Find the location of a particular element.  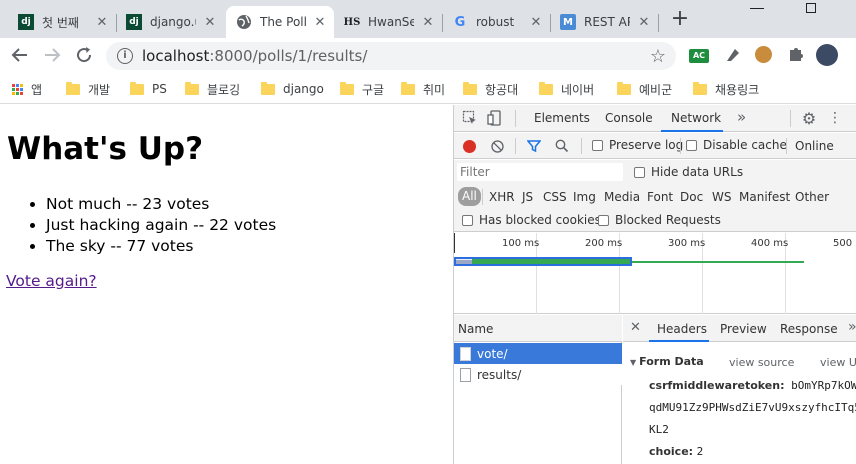

reload-icon is located at coordinates (84, 55).